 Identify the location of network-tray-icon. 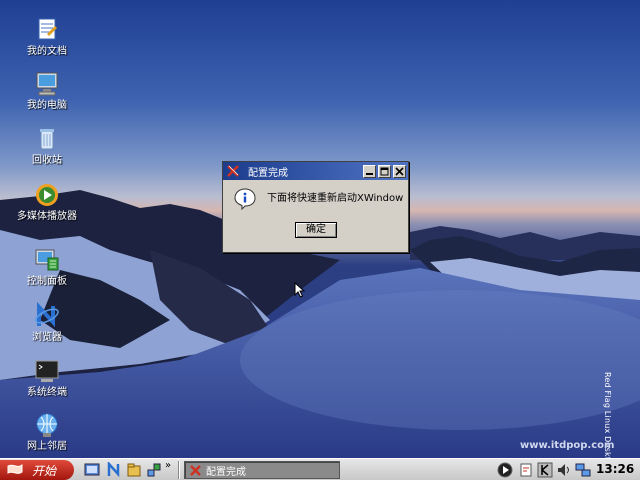
(583, 470).